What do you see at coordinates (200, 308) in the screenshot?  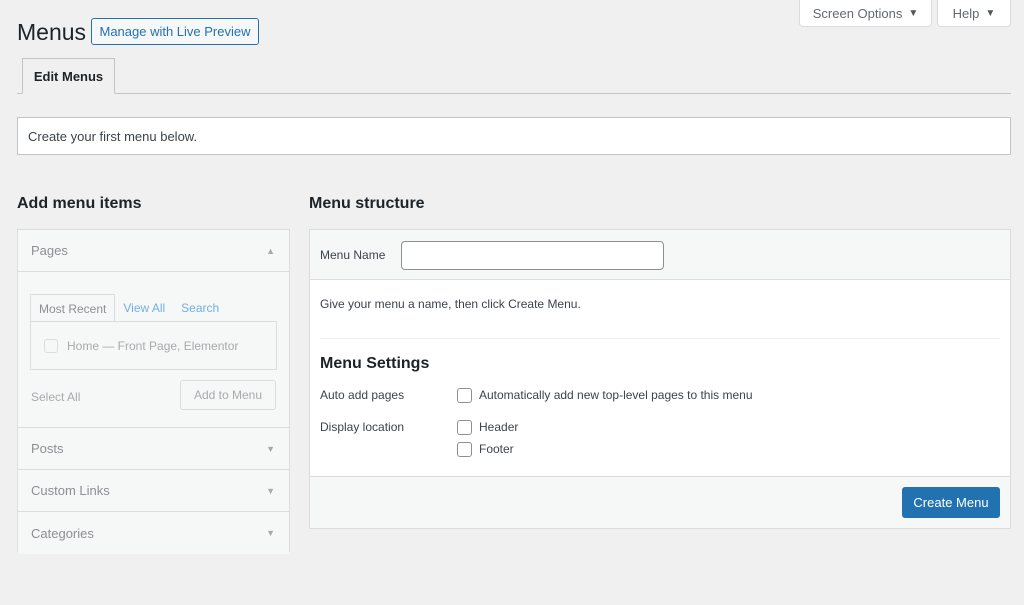 I see `tab-search: Search` at bounding box center [200, 308].